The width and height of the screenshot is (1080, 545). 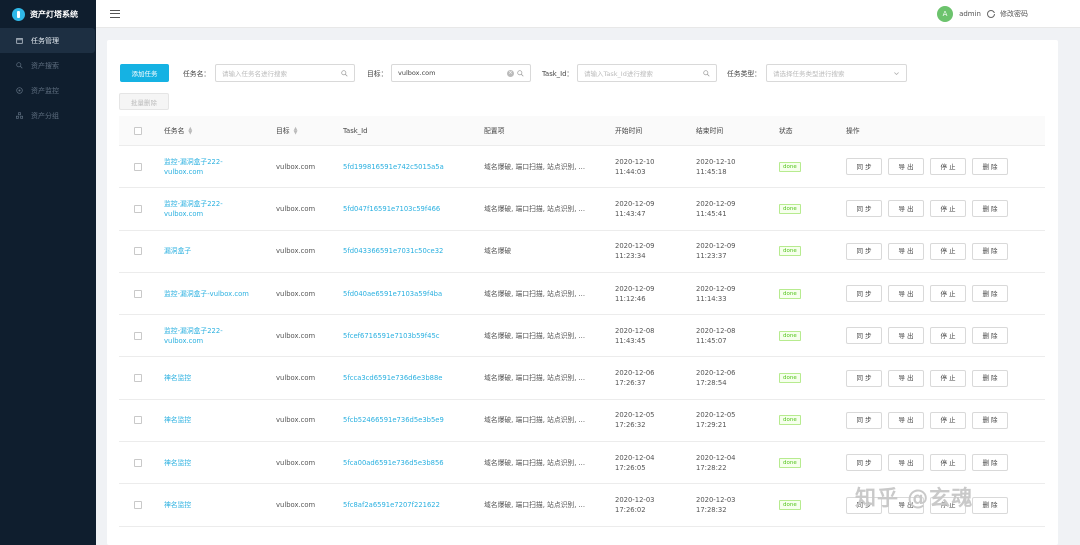 What do you see at coordinates (45, 65) in the screenshot?
I see `sidebar-item-label: 资产搜索` at bounding box center [45, 65].